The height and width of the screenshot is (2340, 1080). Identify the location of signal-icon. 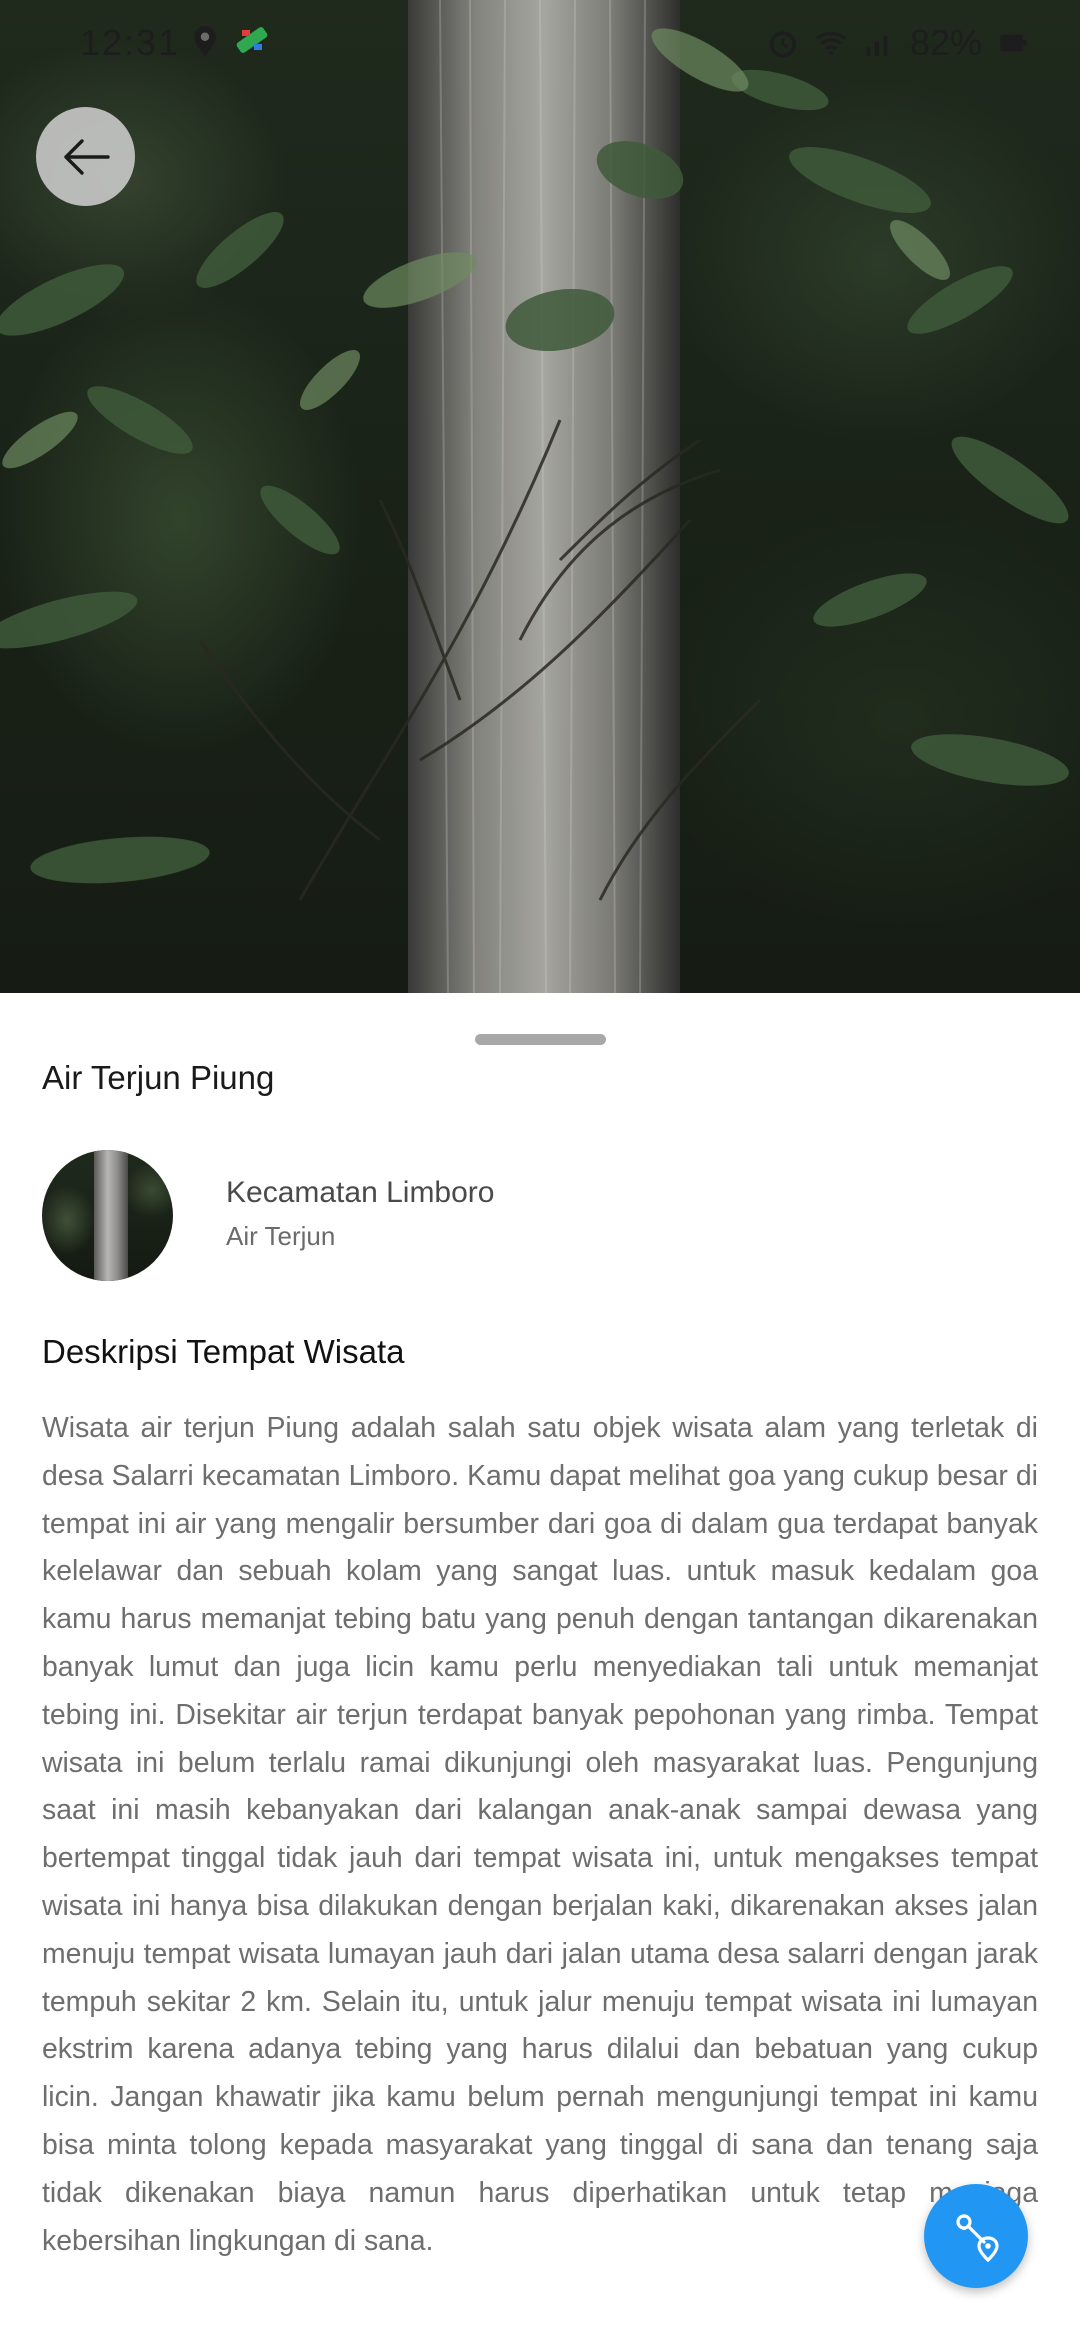
(877, 45).